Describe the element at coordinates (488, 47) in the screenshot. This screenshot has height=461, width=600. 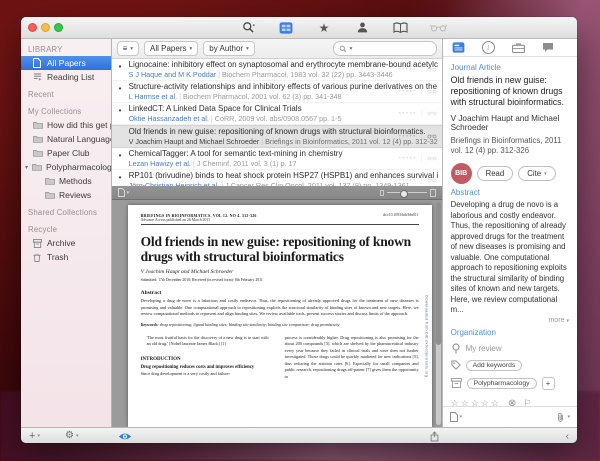
I see `tab-info: i` at that location.